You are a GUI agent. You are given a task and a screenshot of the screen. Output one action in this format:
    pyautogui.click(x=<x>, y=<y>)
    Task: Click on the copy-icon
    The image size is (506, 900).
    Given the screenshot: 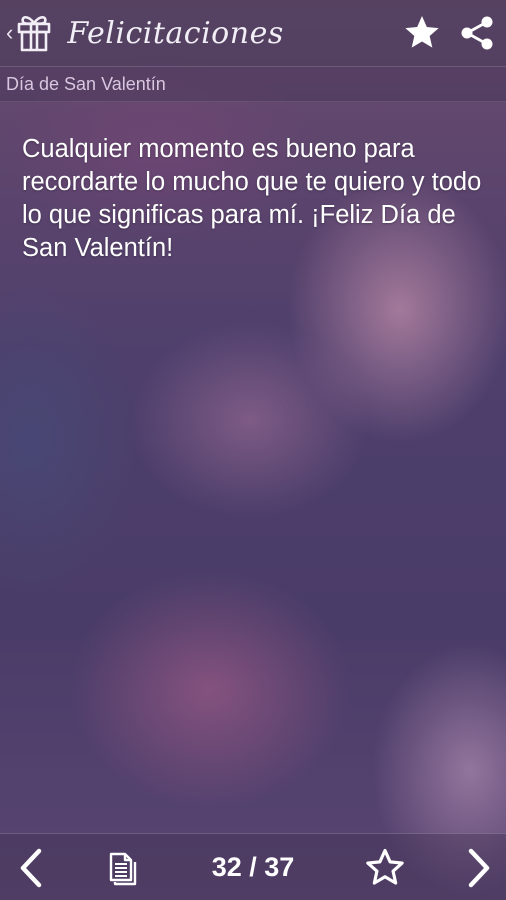 What is the action you would take?
    pyautogui.click(x=123, y=868)
    